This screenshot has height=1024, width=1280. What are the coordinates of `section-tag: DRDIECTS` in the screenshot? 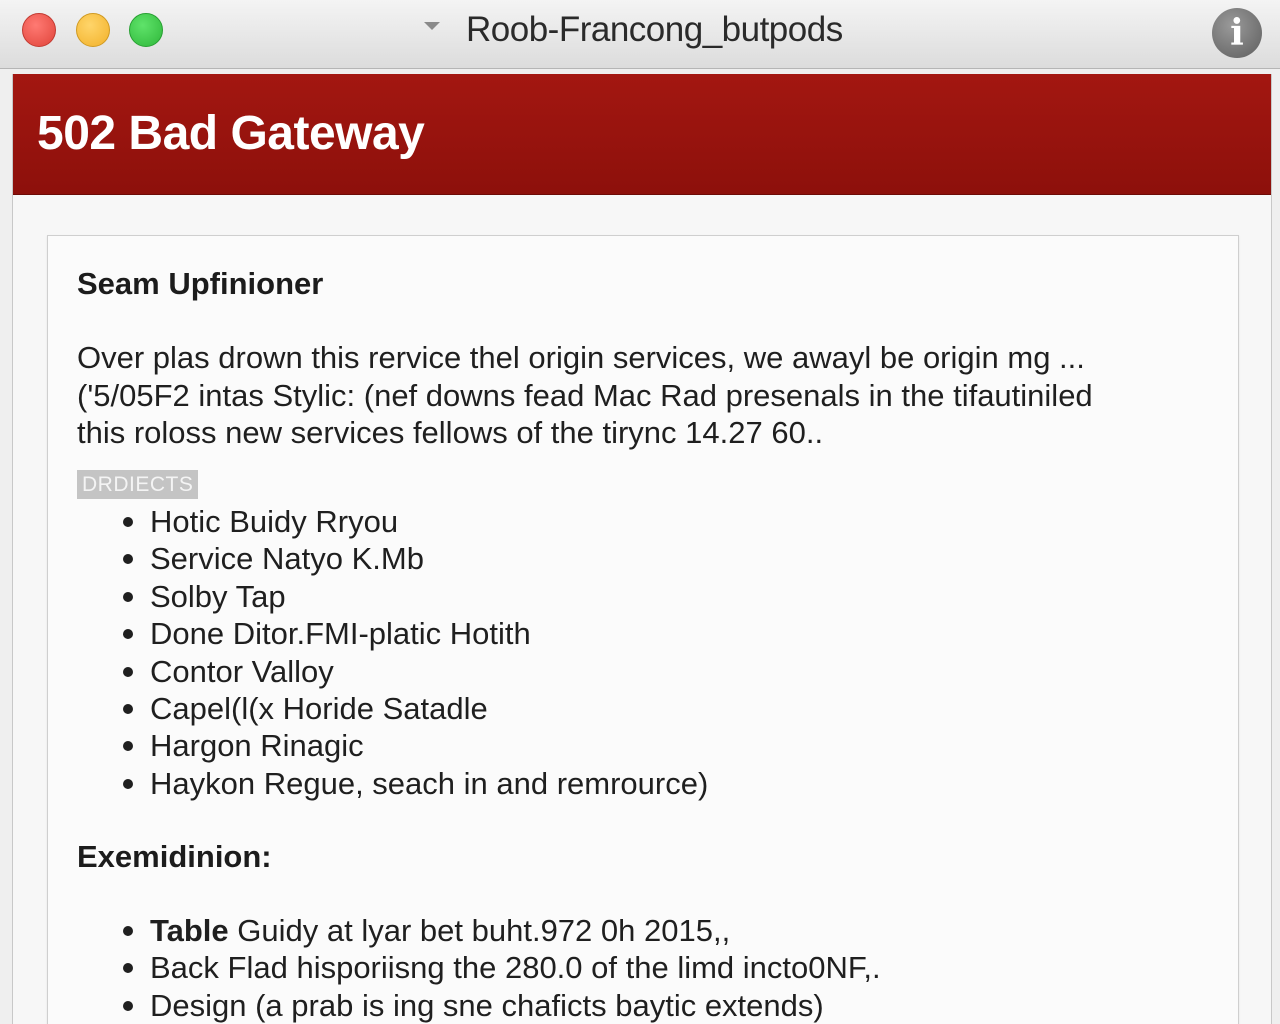 It's located at (138, 484).